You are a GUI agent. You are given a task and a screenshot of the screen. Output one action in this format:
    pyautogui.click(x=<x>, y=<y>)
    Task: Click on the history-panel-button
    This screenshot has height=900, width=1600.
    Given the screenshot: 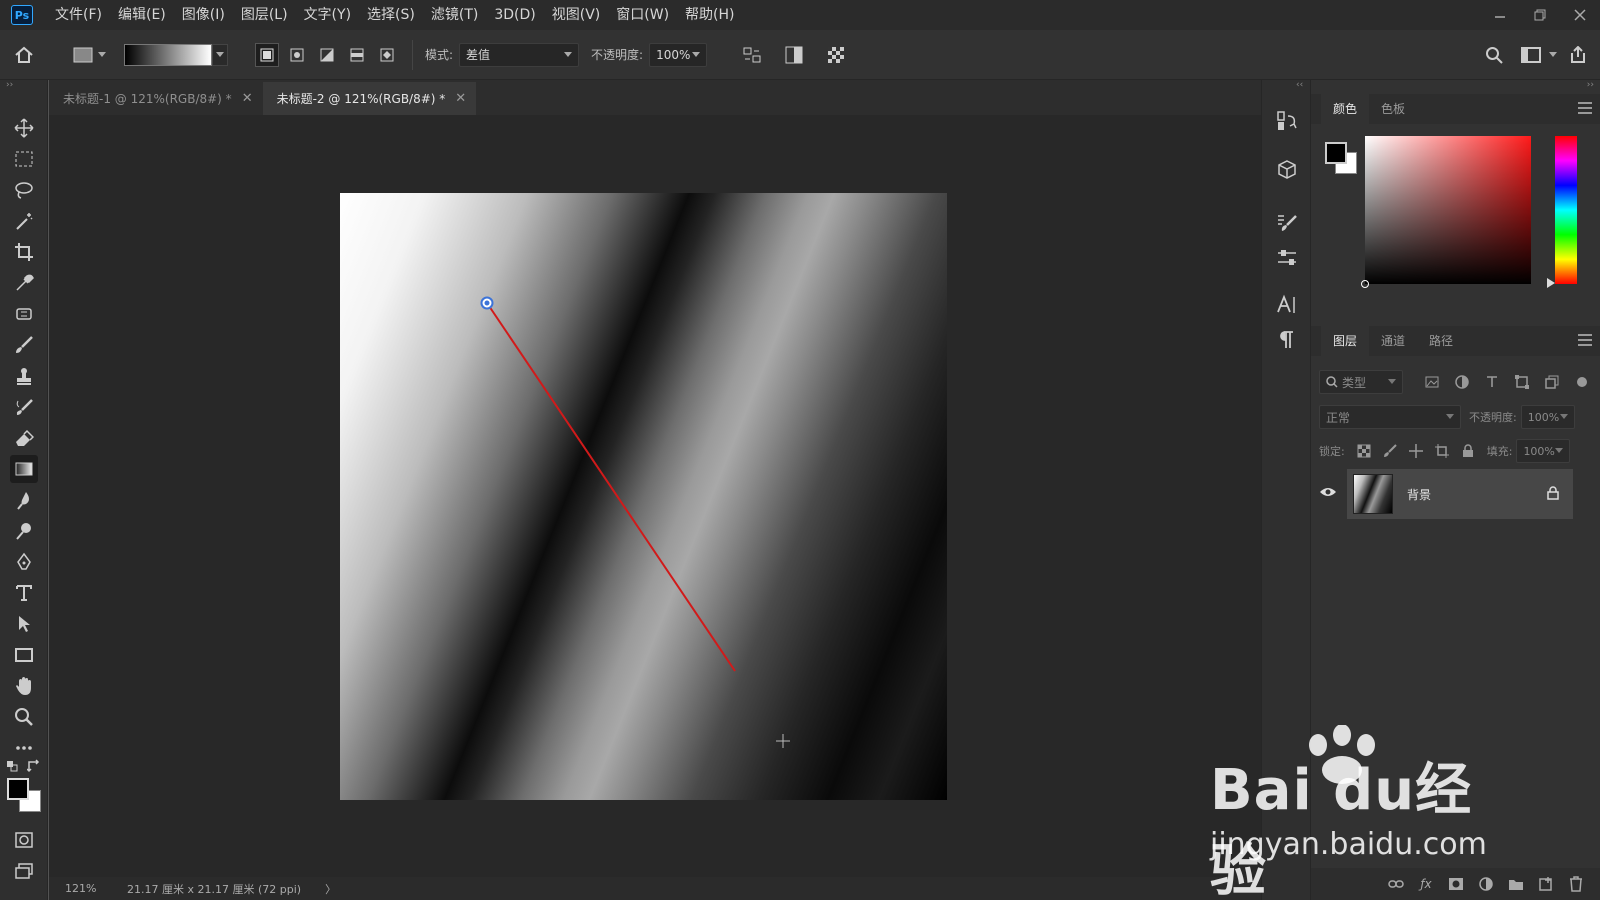 What is the action you would take?
    pyautogui.click(x=1287, y=121)
    